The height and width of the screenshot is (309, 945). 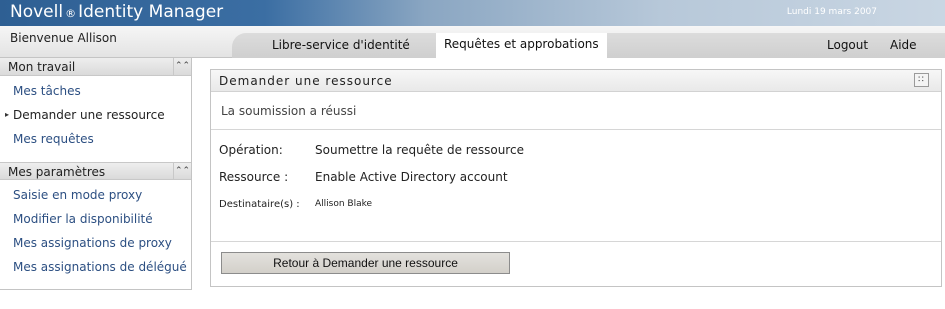 I want to click on panel-header: Demander une ressource ∷, so click(x=576, y=81).